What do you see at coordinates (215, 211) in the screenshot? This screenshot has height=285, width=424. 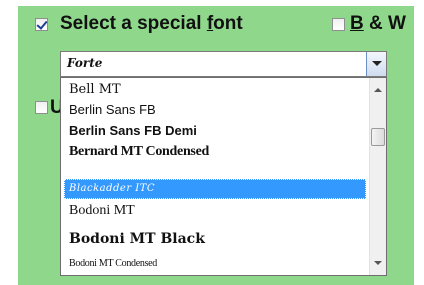 I see `list-item-bodoni-mt: Bodoni MT` at bounding box center [215, 211].